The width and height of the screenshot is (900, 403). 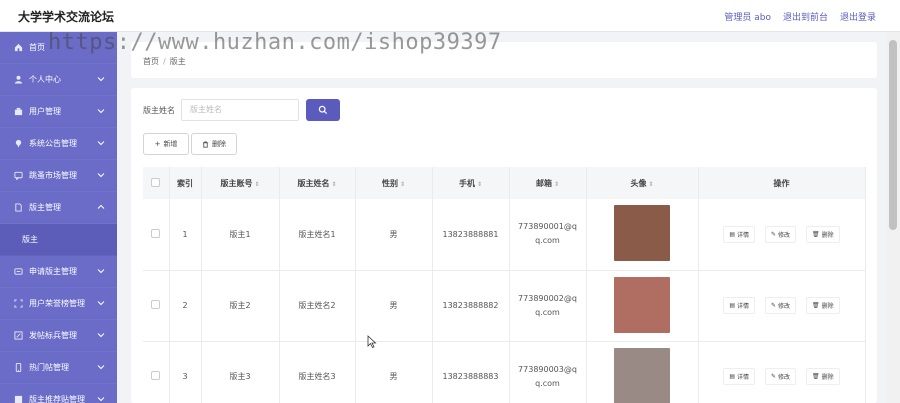 I want to click on logout-link: 退出登录, so click(x=858, y=16).